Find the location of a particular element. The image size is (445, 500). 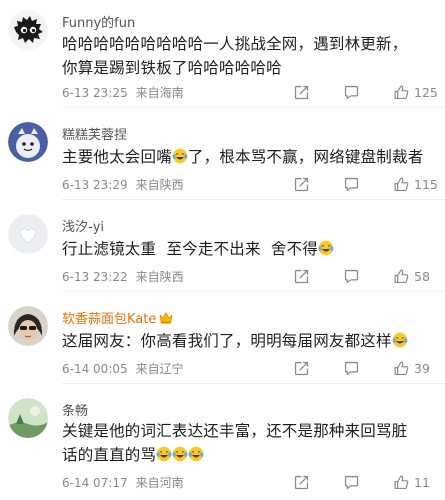

comment-text: 行止滤镜太重 至今走不出来 舍不得 is located at coordinates (247, 249).